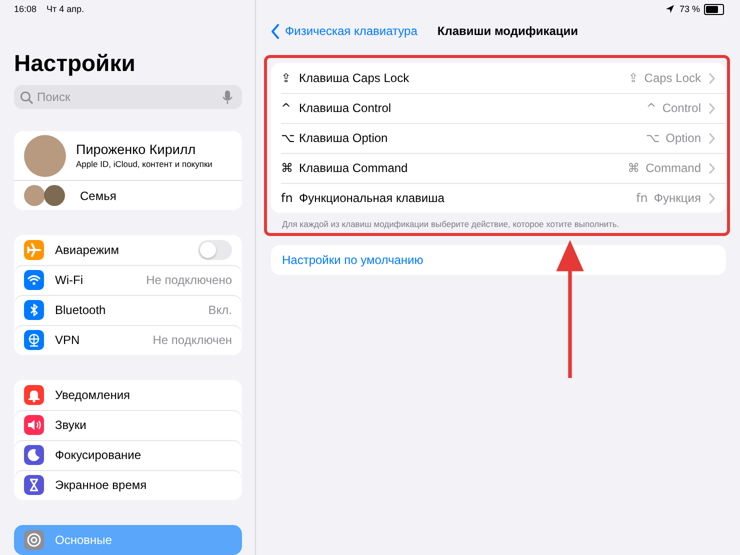  I want to click on key-value: Command, so click(673, 168).